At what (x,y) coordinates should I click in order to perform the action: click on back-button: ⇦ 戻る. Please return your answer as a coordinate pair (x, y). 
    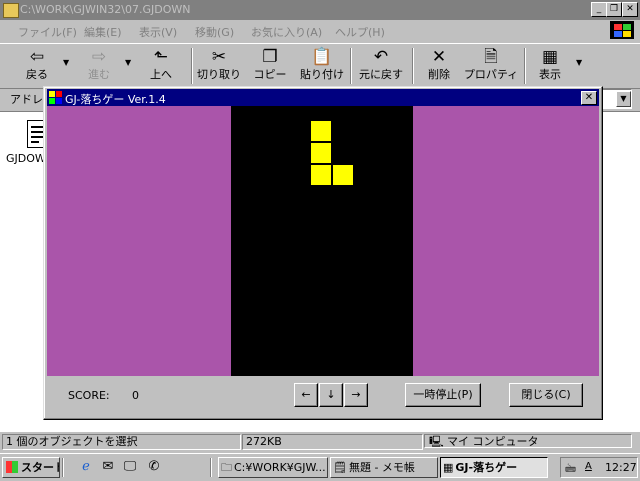
    Looking at the image, I should click on (37, 66).